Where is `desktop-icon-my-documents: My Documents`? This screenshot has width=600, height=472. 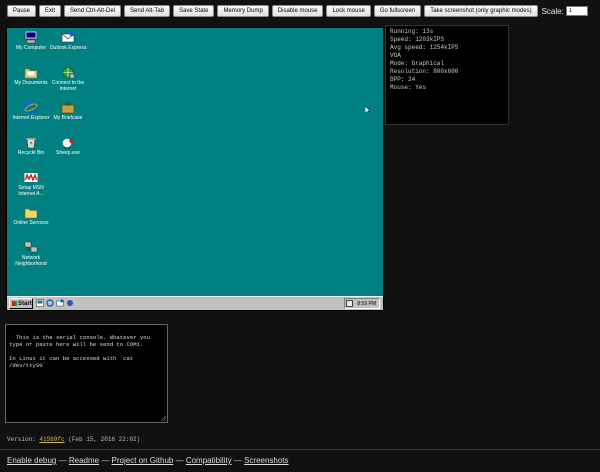
desktop-icon-my-documents: My Documents is located at coordinates (31, 76).